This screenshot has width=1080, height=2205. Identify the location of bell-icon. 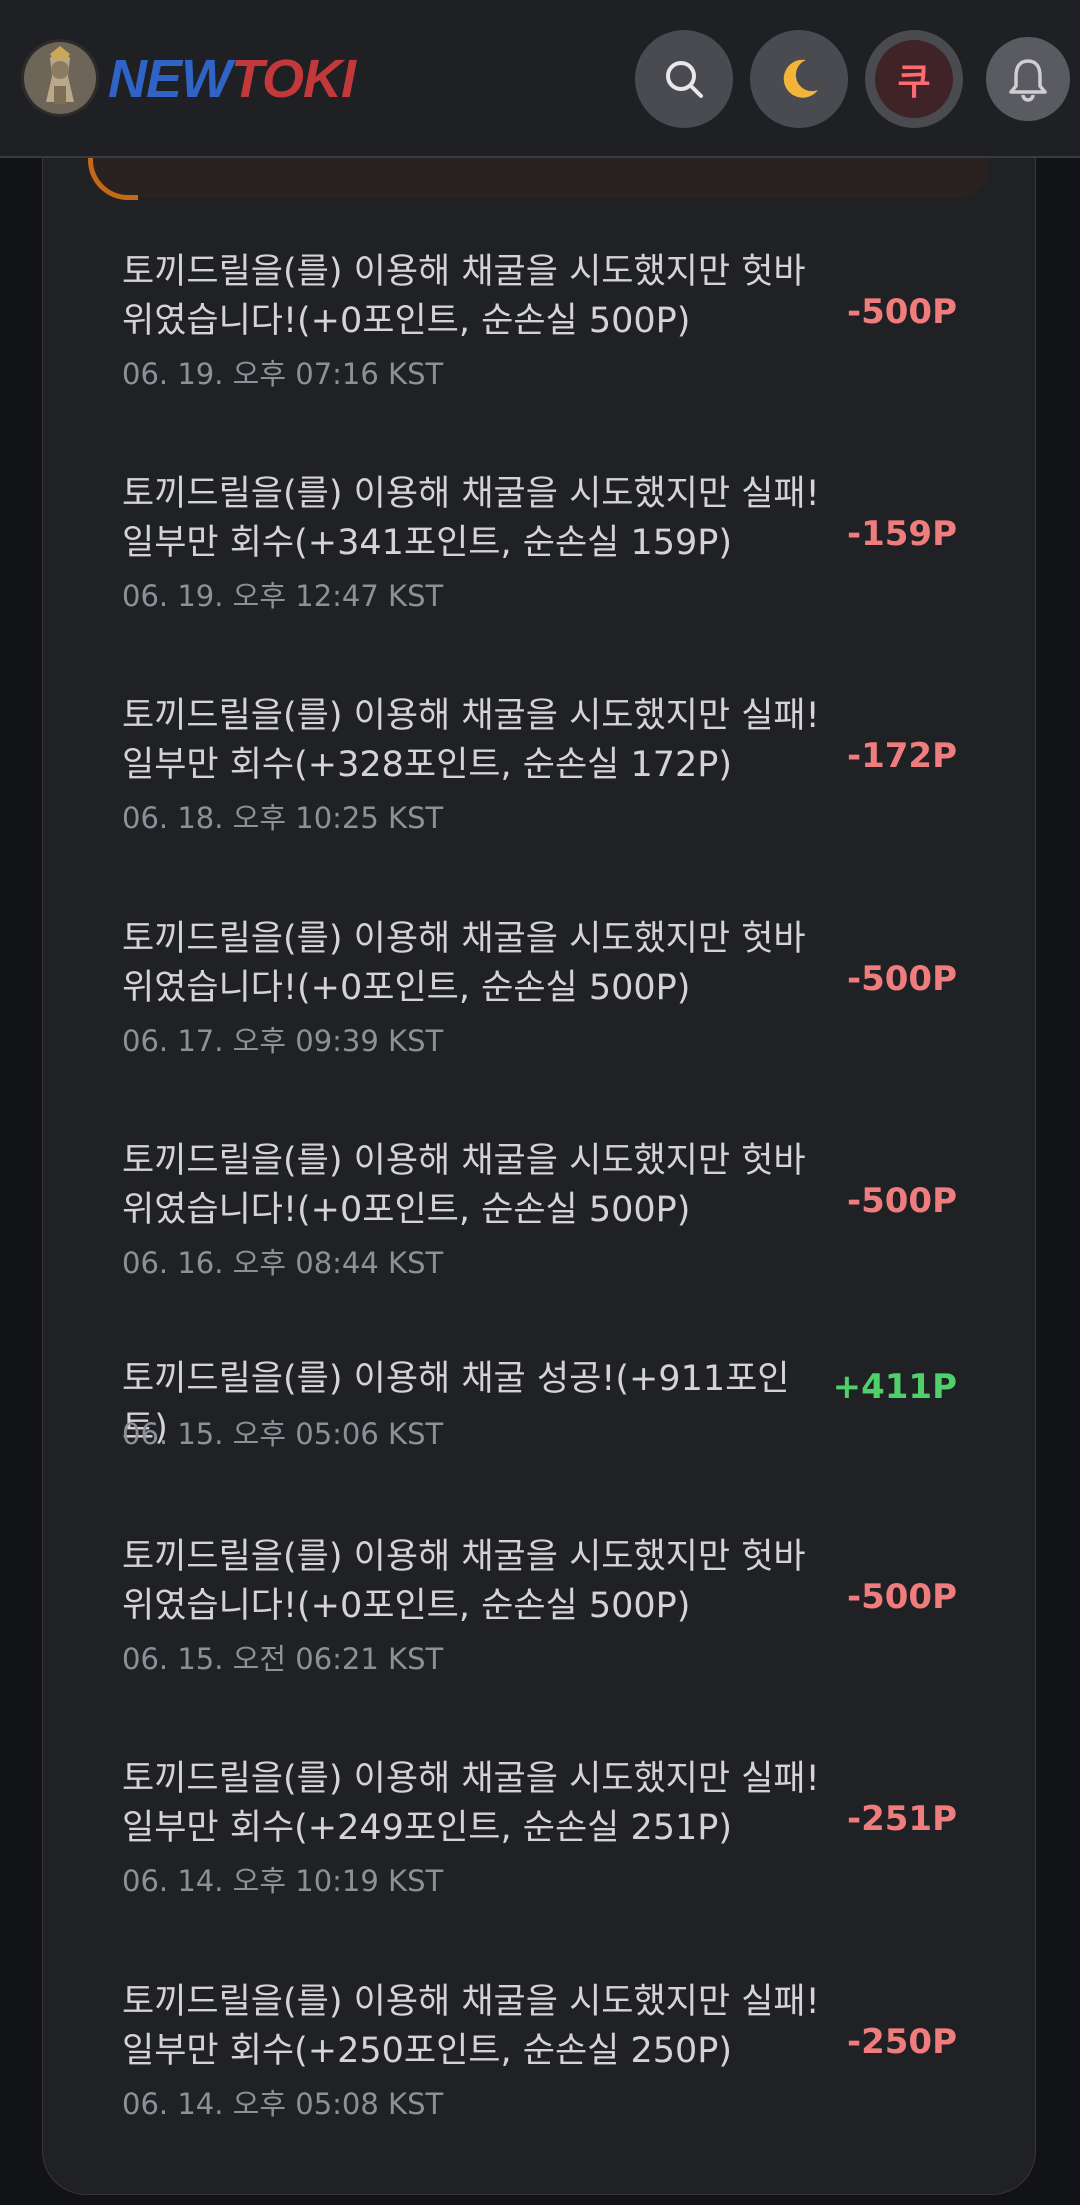
(1028, 80).